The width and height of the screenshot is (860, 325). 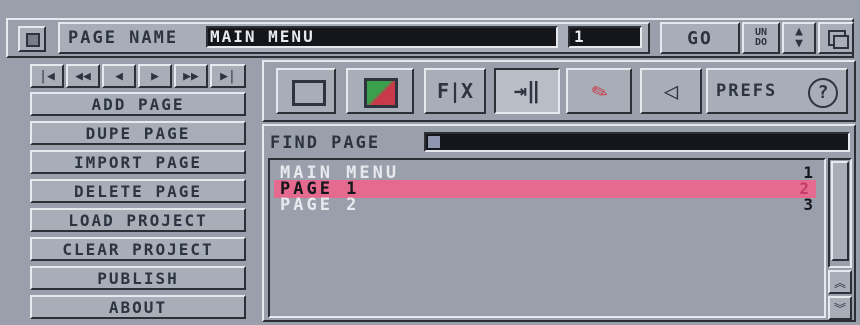 What do you see at coordinates (138, 220) in the screenshot?
I see `load-project-button: LOAD PROJECT` at bounding box center [138, 220].